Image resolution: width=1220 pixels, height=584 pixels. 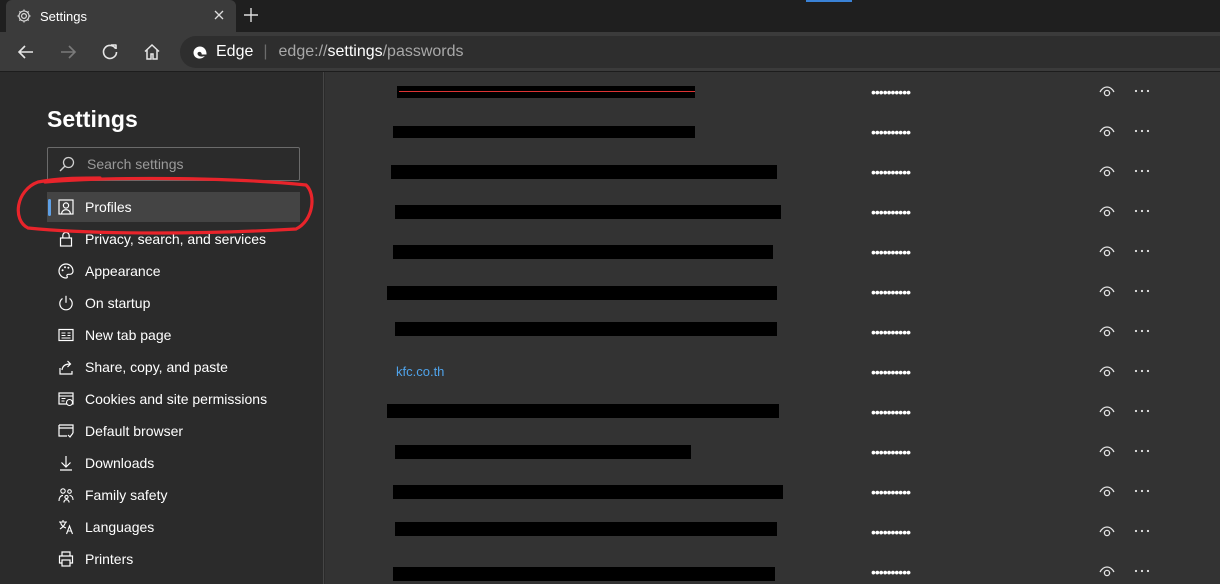 I want to click on password-row: kfc.co.th ••••••••••, so click(x=772, y=372).